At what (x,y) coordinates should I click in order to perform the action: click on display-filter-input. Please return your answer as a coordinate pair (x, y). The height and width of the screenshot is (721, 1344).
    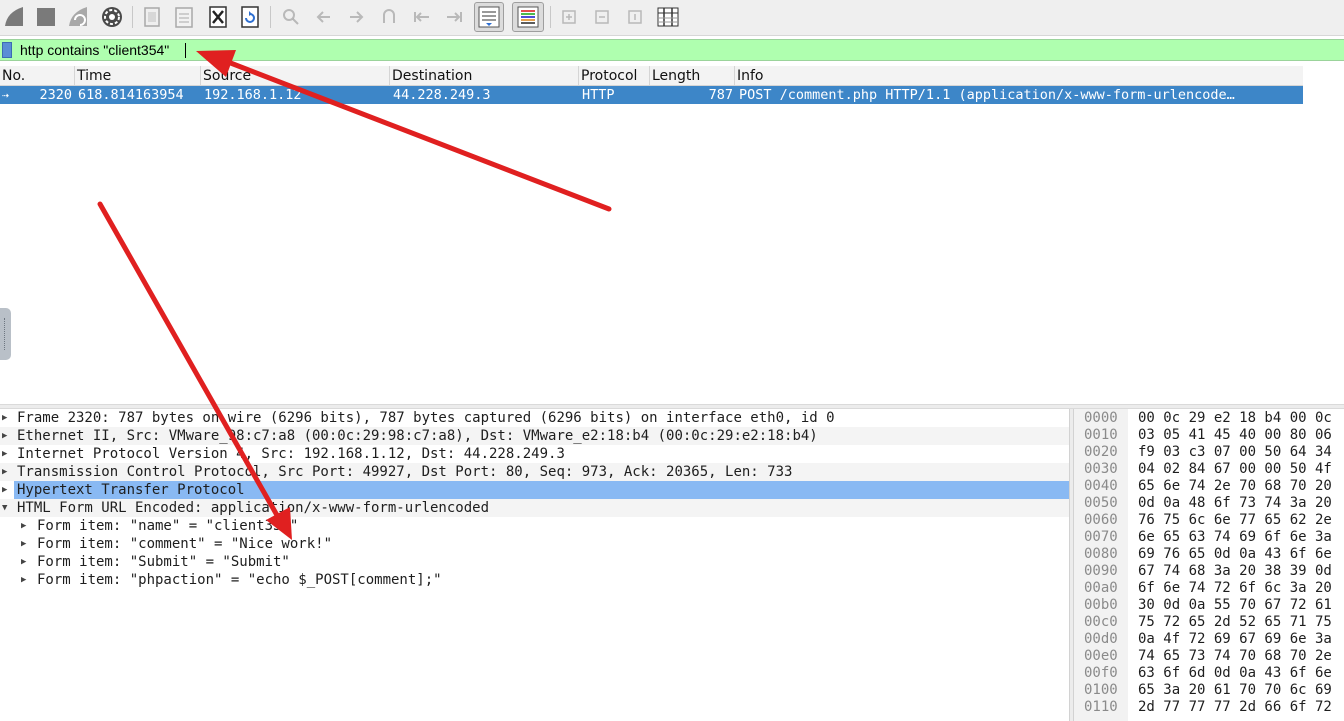
    Looking at the image, I should click on (676, 50).